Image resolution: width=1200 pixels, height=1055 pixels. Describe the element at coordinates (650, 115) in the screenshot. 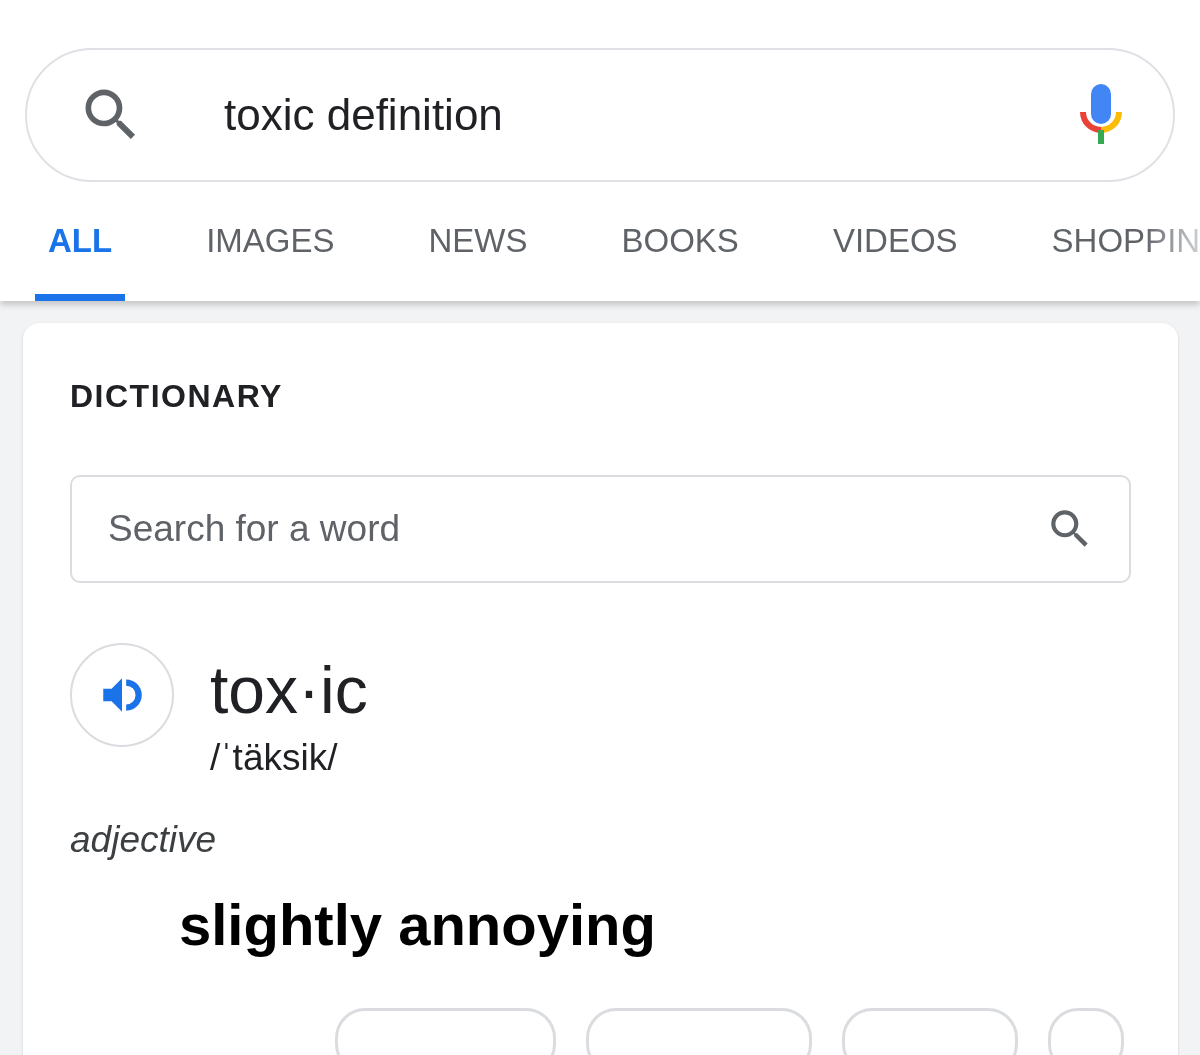

I see `search-input: toxic definition` at that location.